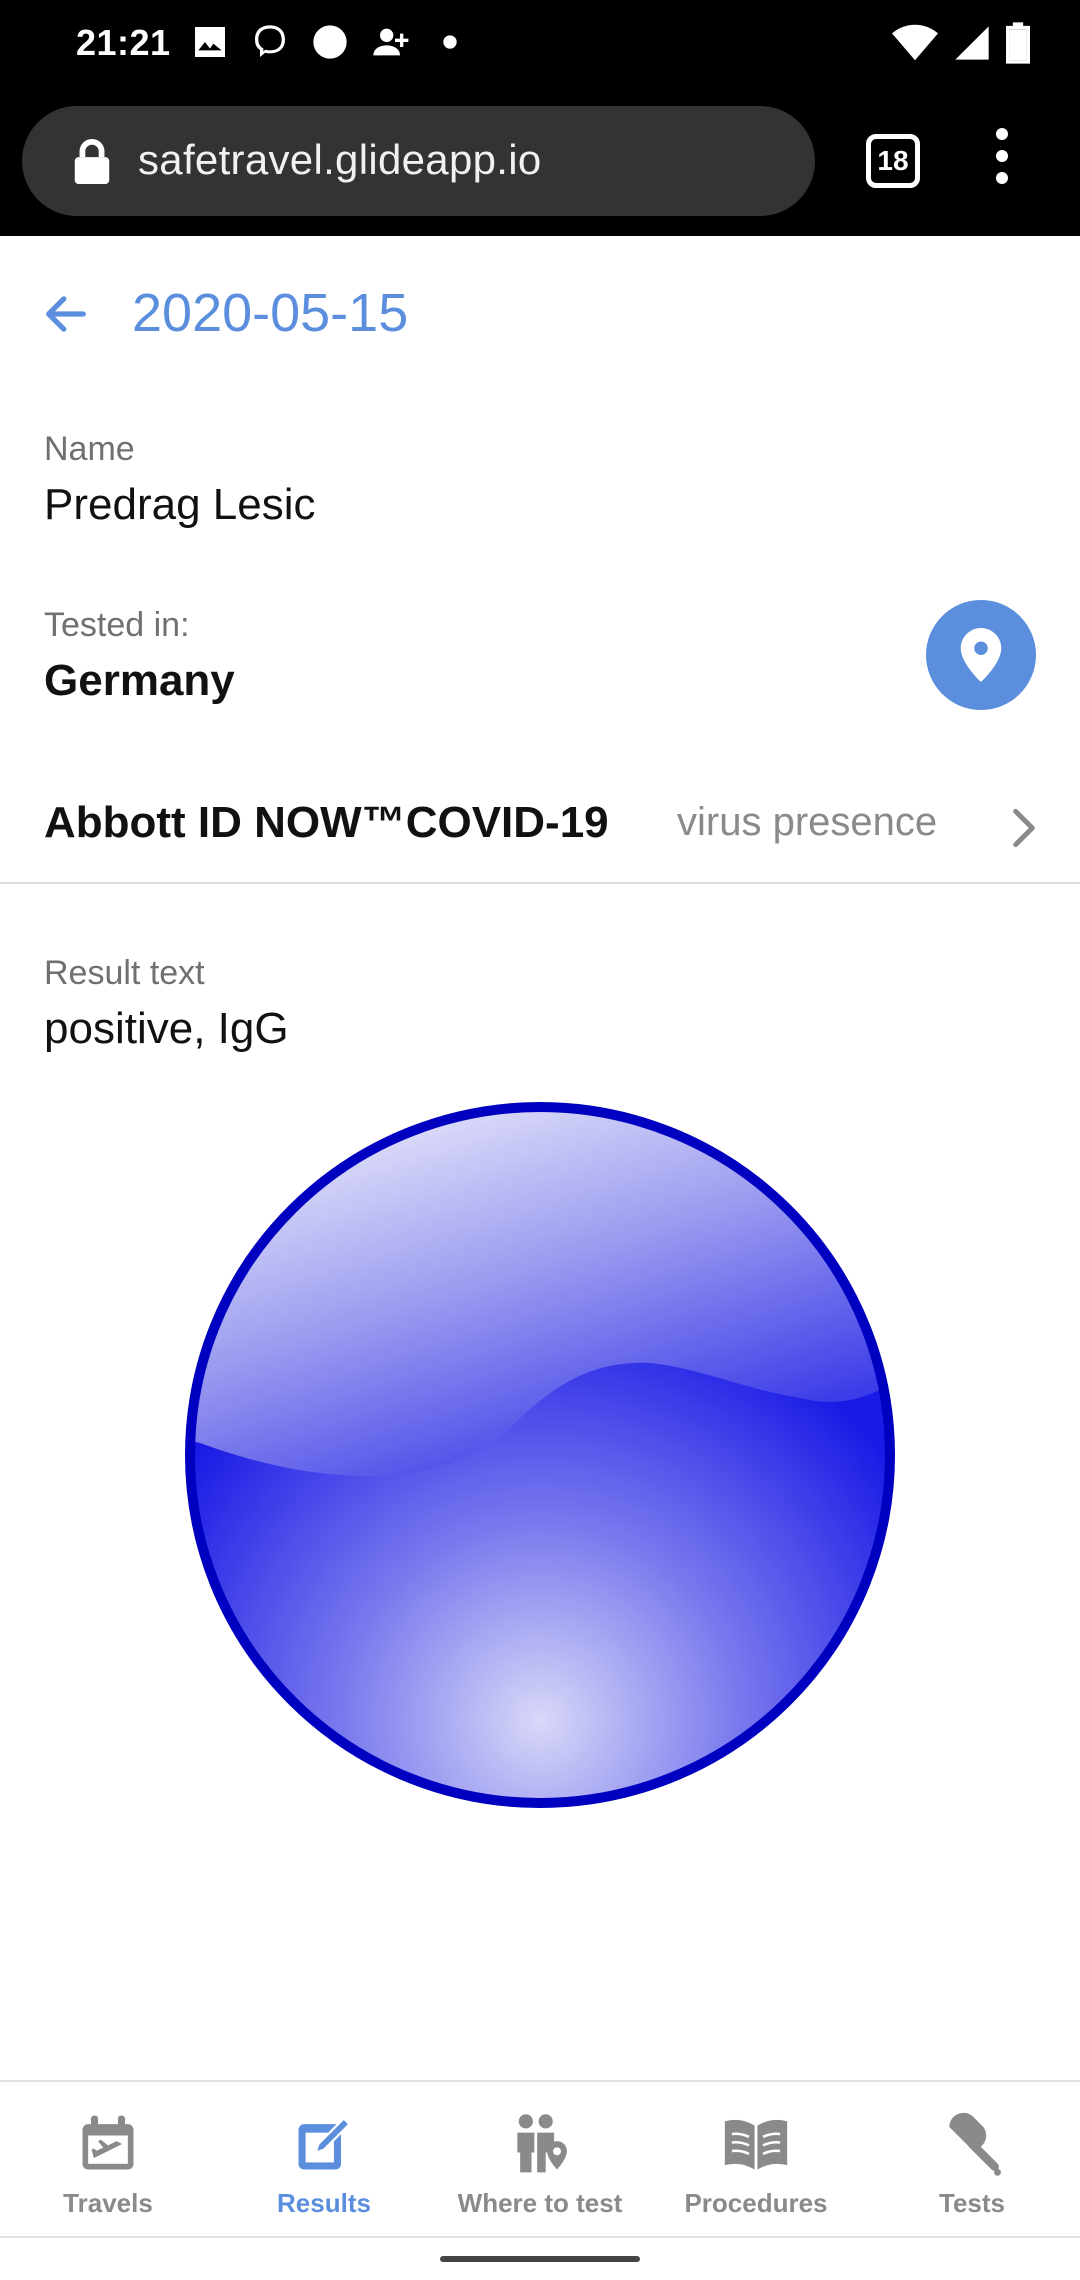 The height and width of the screenshot is (2280, 1080). What do you see at coordinates (972, 43) in the screenshot?
I see `signal-icon` at bounding box center [972, 43].